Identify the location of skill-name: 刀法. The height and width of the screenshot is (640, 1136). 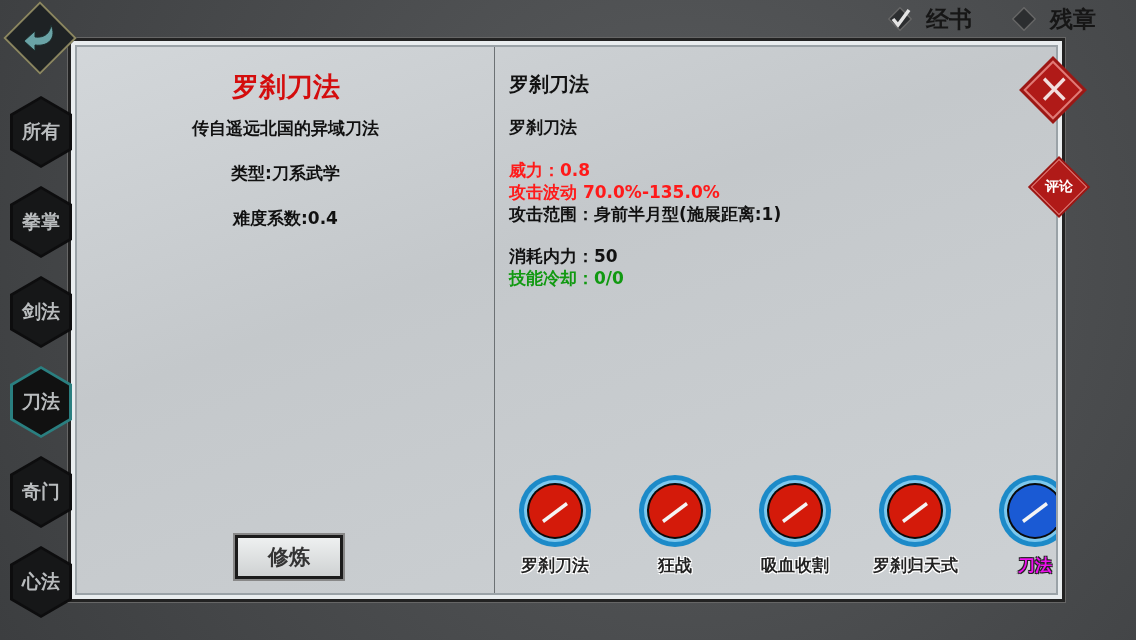
(1035, 565).